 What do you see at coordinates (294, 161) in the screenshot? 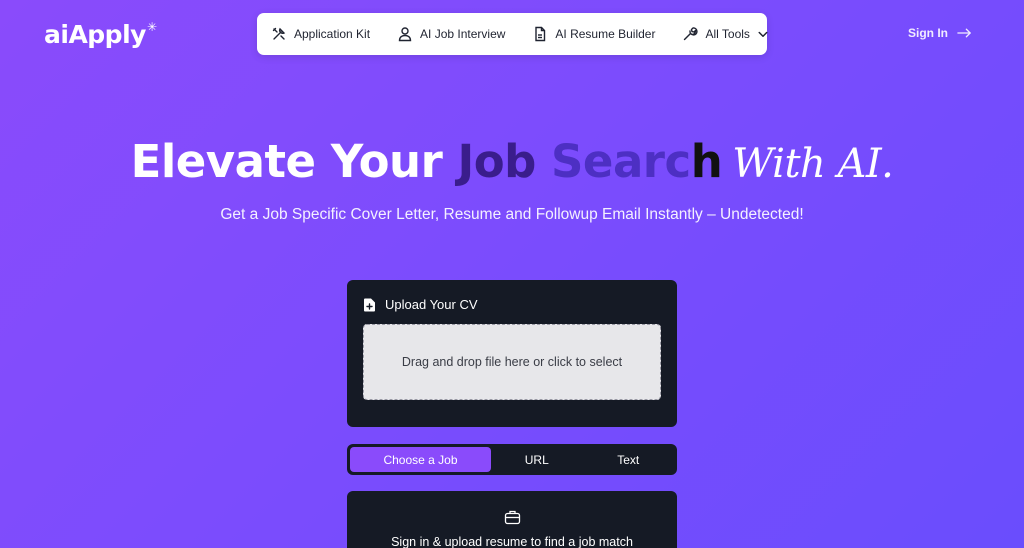
I see `hero-title-part1: Elevate Your` at bounding box center [294, 161].